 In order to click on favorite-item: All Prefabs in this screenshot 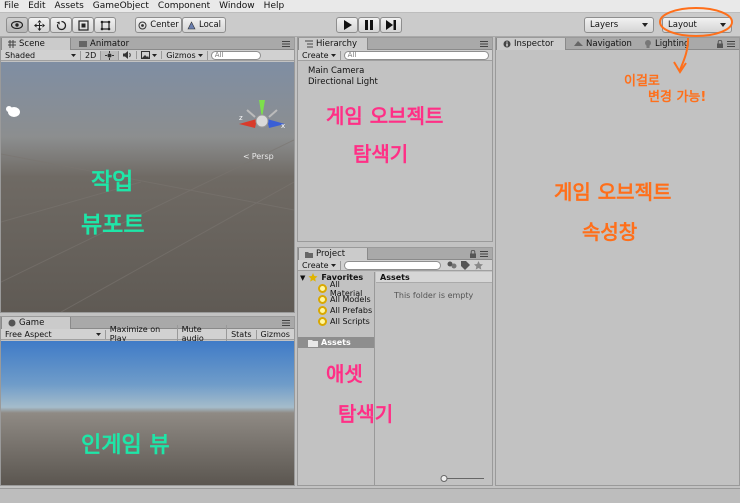, I will do `click(336, 310)`.